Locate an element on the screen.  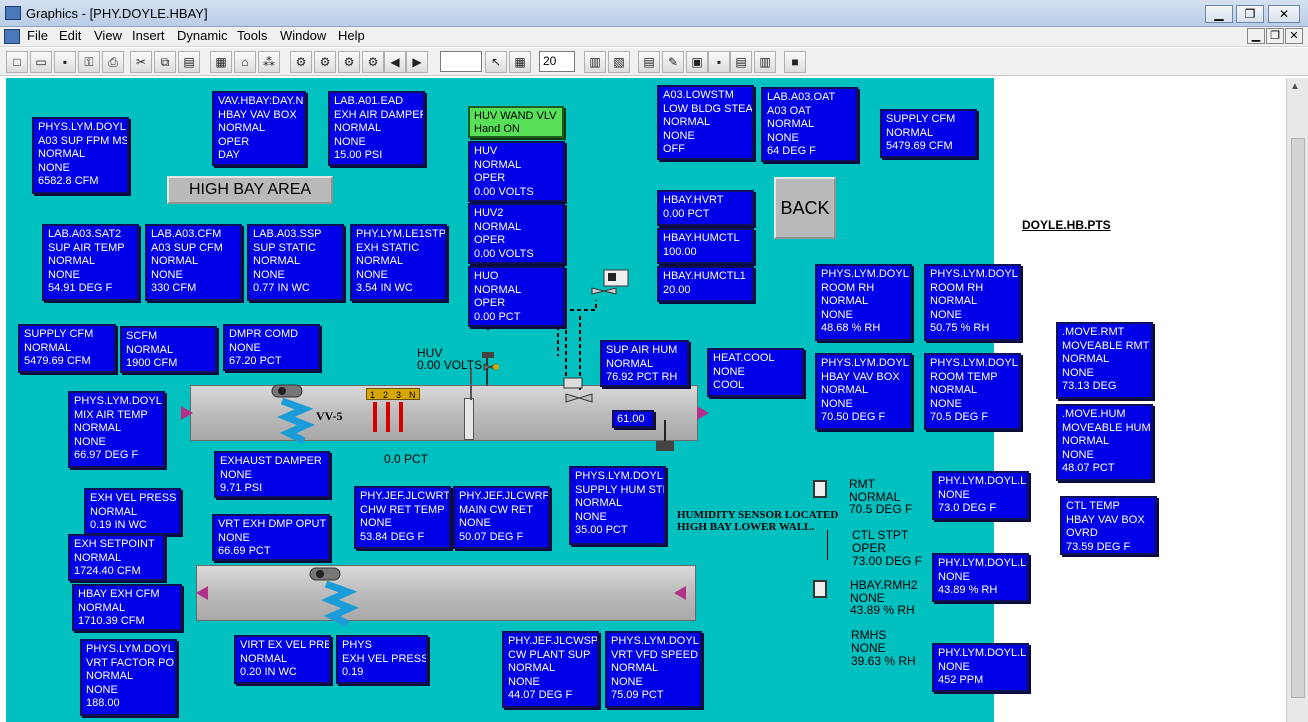
paste-icon: ▤ is located at coordinates (189, 62).